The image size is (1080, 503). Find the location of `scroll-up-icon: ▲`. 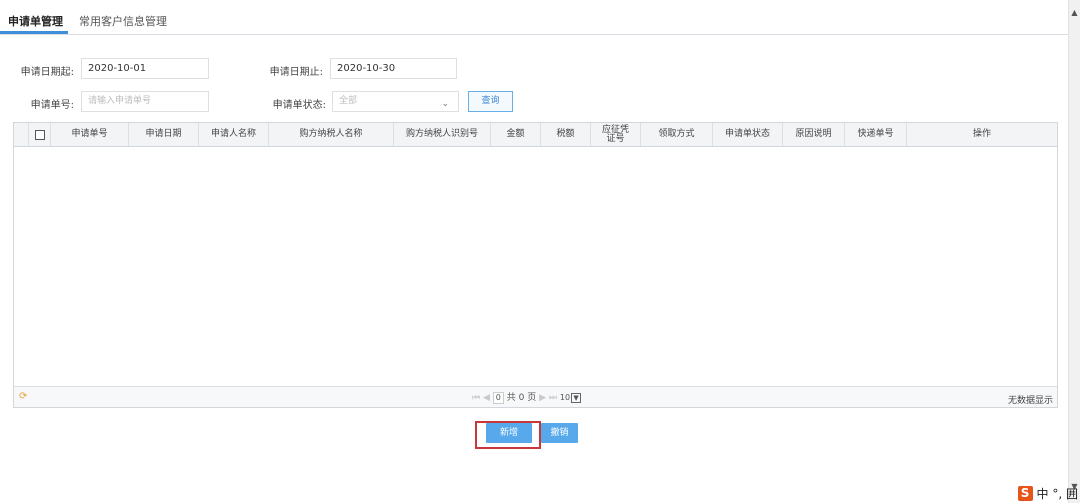

scroll-up-icon: ▲ is located at coordinates (1074, 12).